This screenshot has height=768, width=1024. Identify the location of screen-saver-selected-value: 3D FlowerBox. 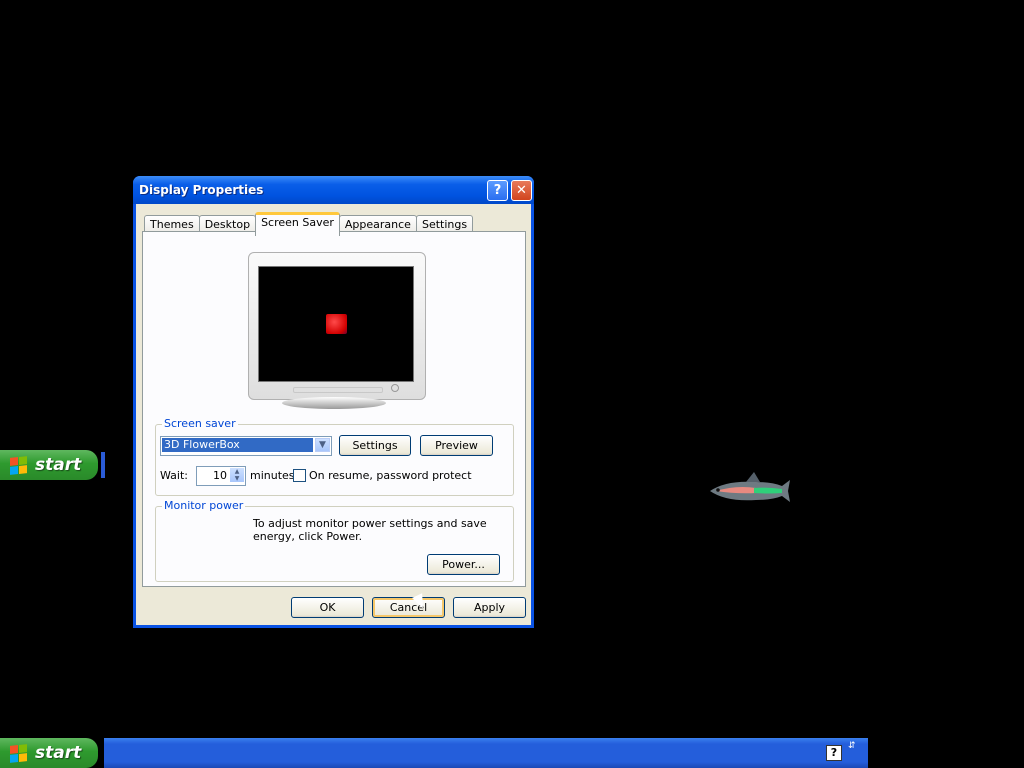
(237, 445).